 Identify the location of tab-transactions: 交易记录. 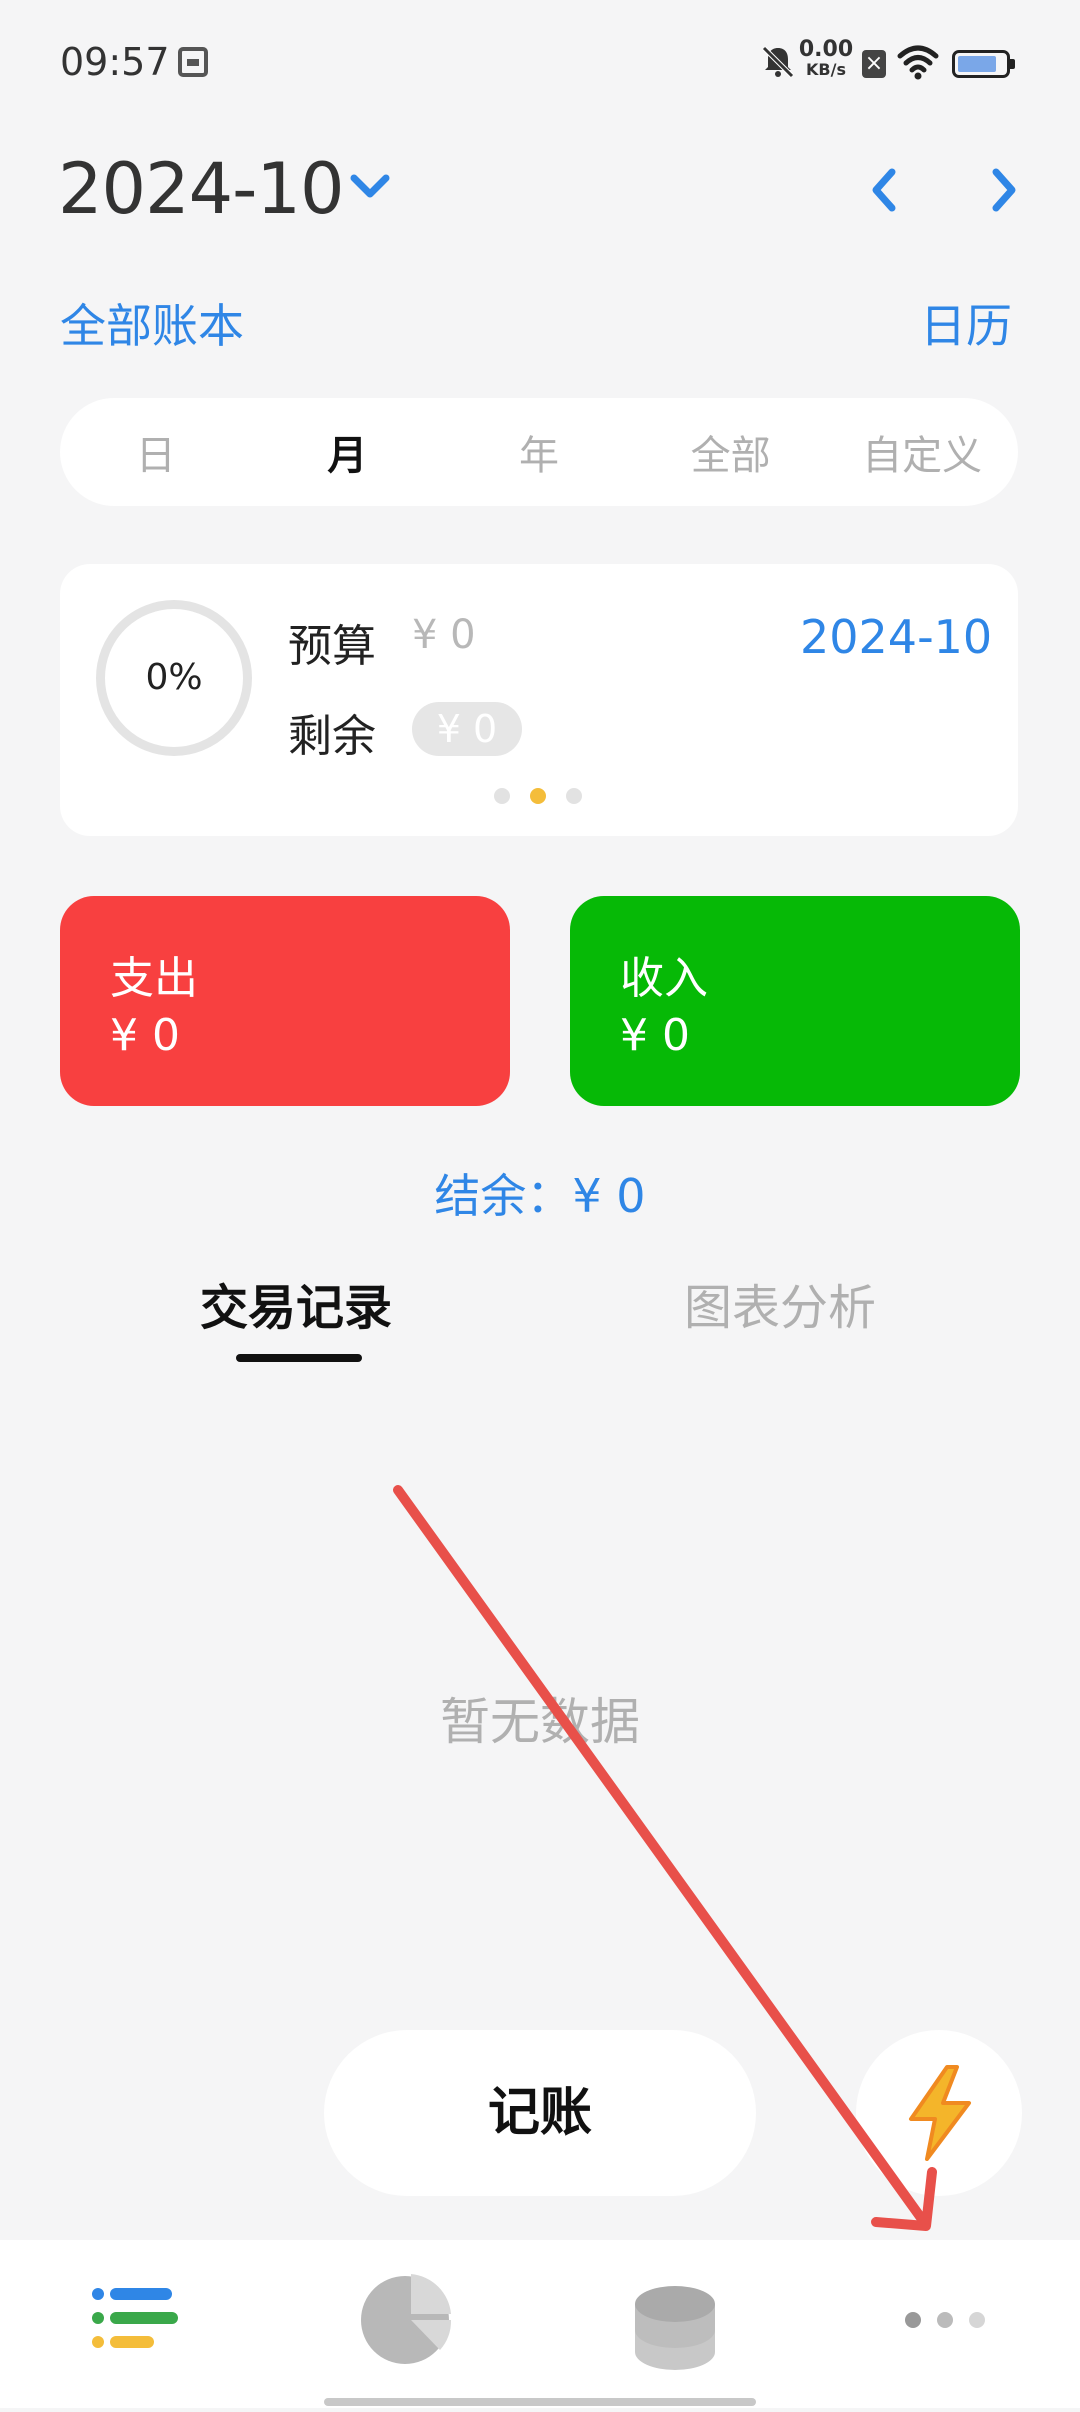
(296, 1303).